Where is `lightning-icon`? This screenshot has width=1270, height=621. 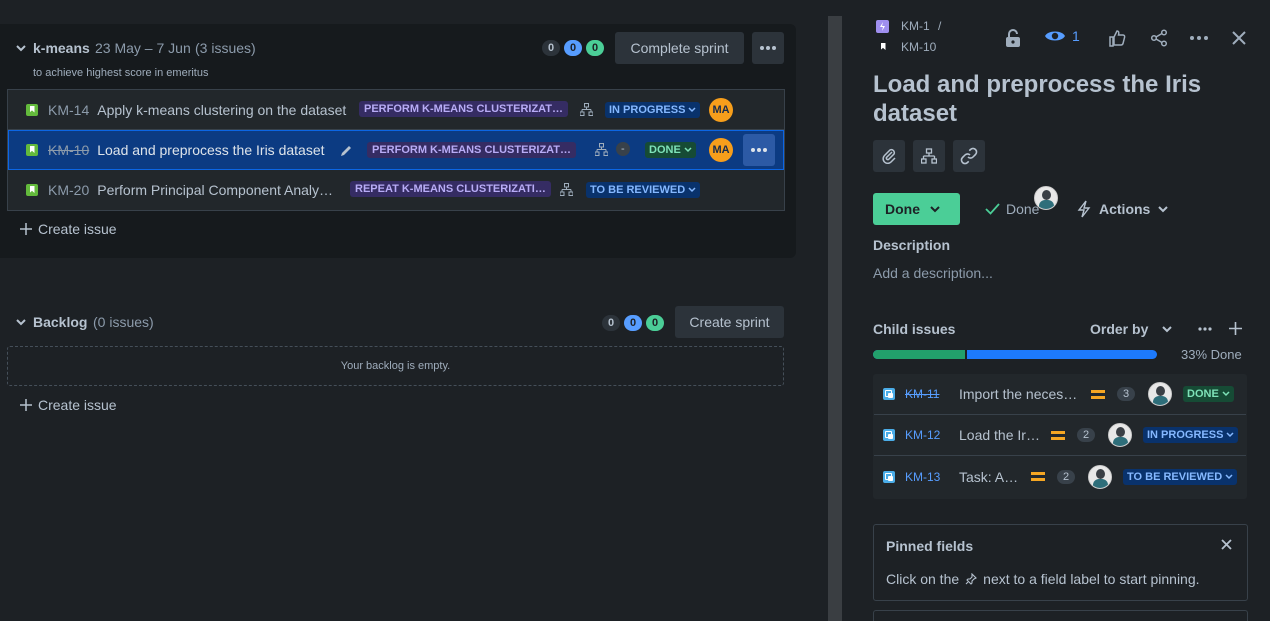 lightning-icon is located at coordinates (1084, 209).